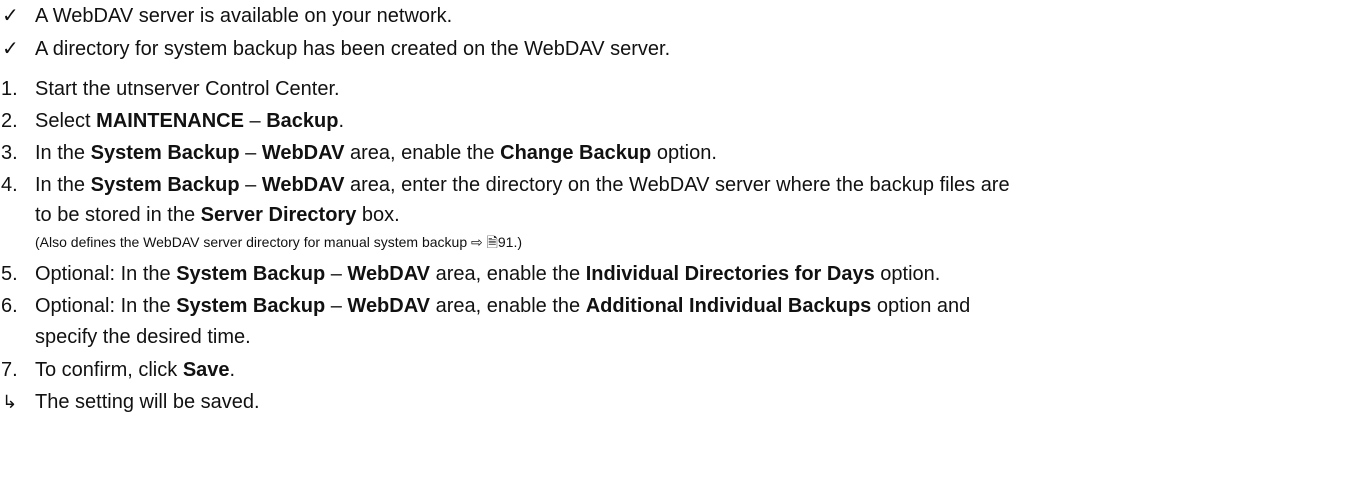 The width and height of the screenshot is (1365, 491). Describe the element at coordinates (206, 370) in the screenshot. I see `save-label: Save` at that location.